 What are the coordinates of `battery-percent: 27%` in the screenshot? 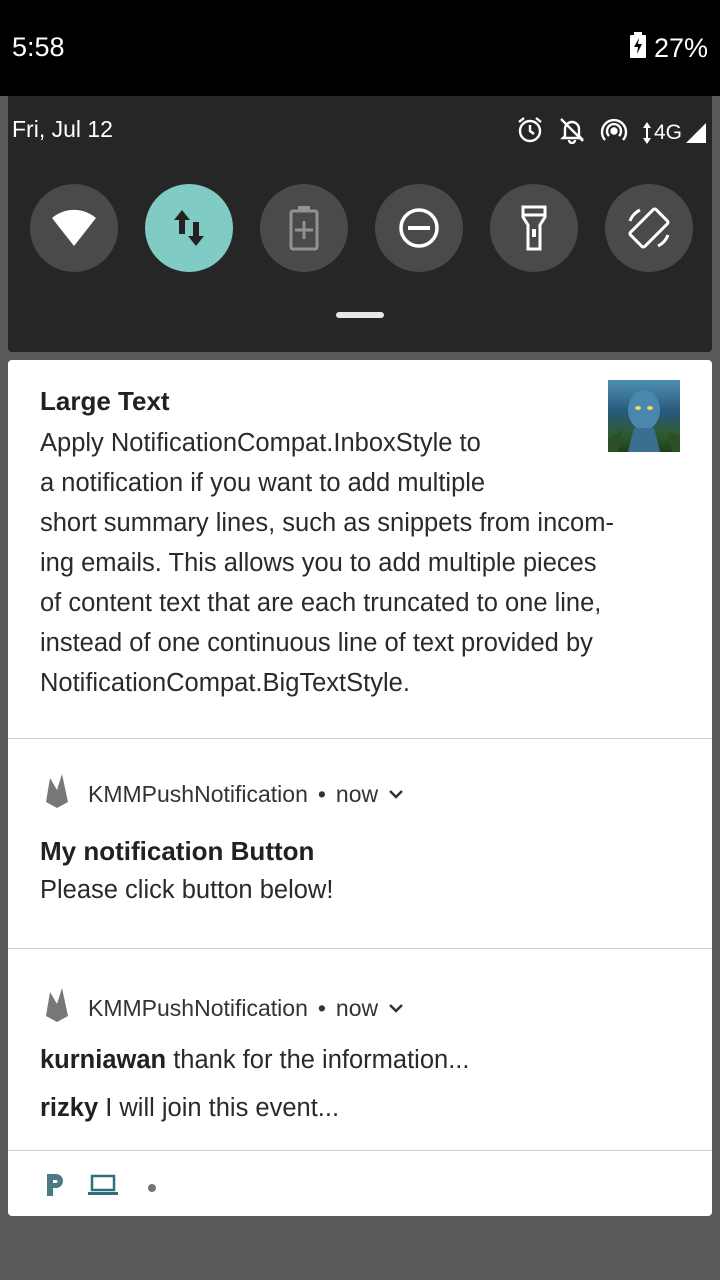 It's located at (680, 48).